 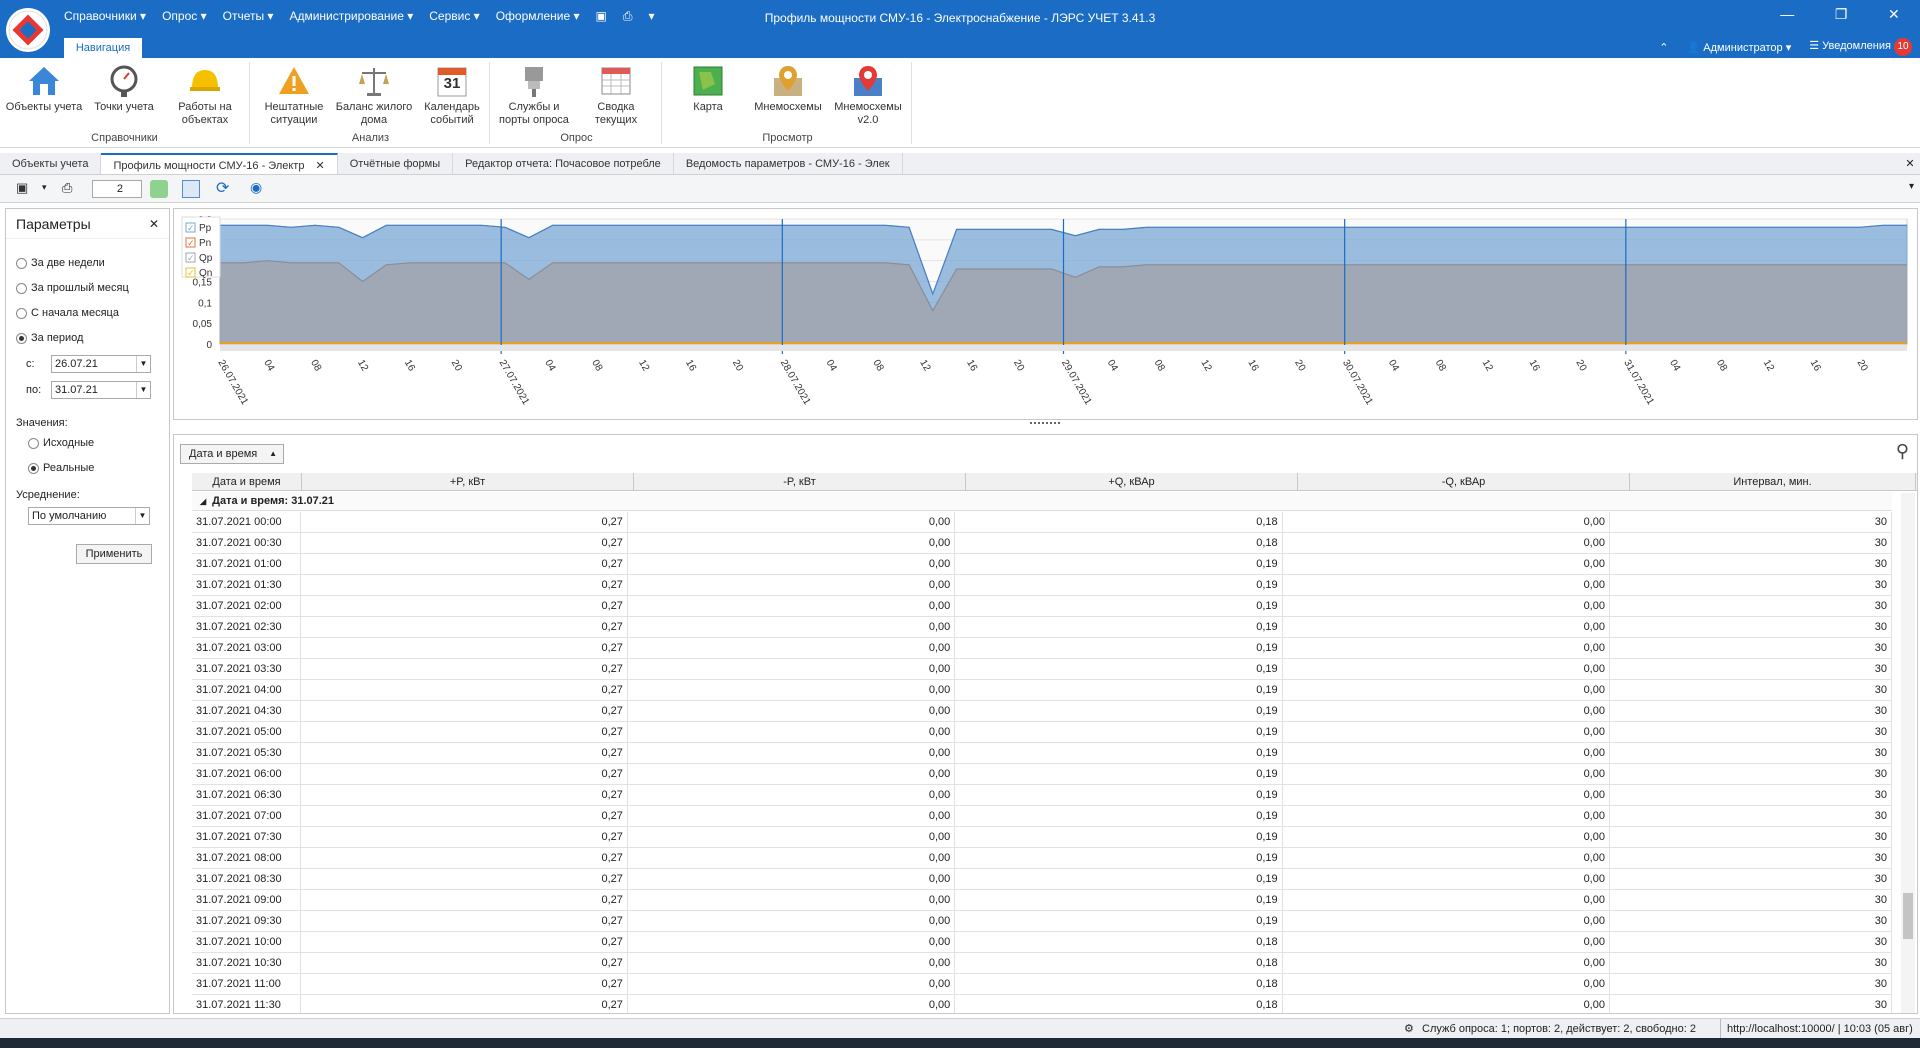 I want to click on collapse-ribbon-icon: ⌃, so click(x=1663, y=47).